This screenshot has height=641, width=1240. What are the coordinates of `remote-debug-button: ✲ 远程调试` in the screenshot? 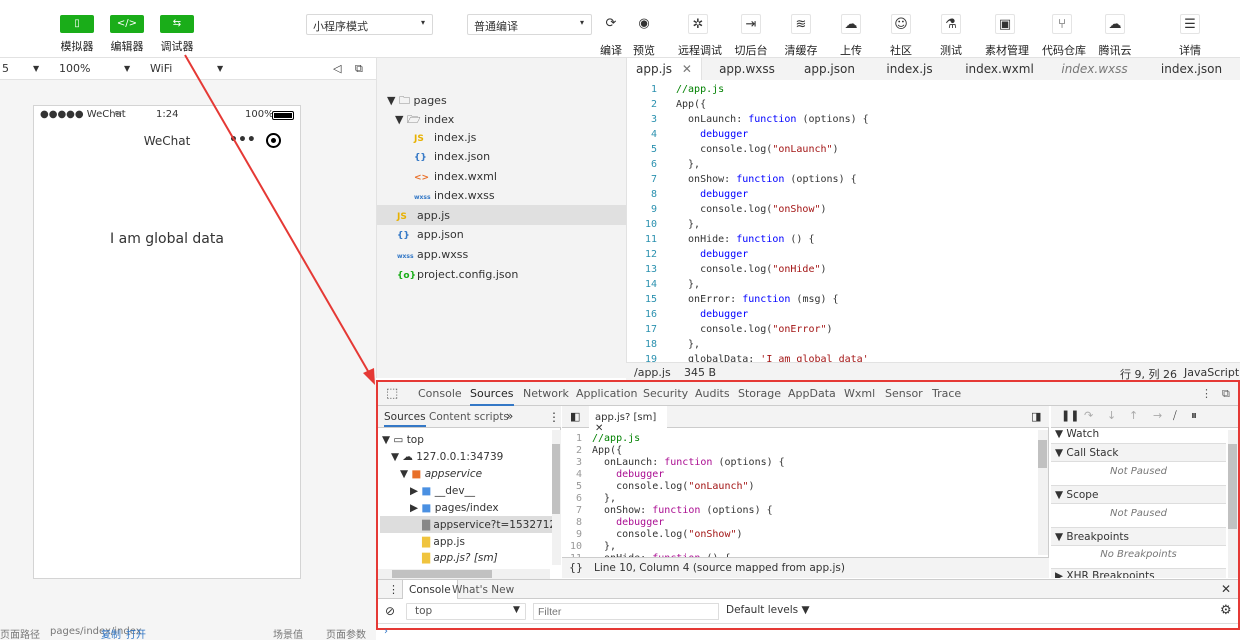 It's located at (700, 36).